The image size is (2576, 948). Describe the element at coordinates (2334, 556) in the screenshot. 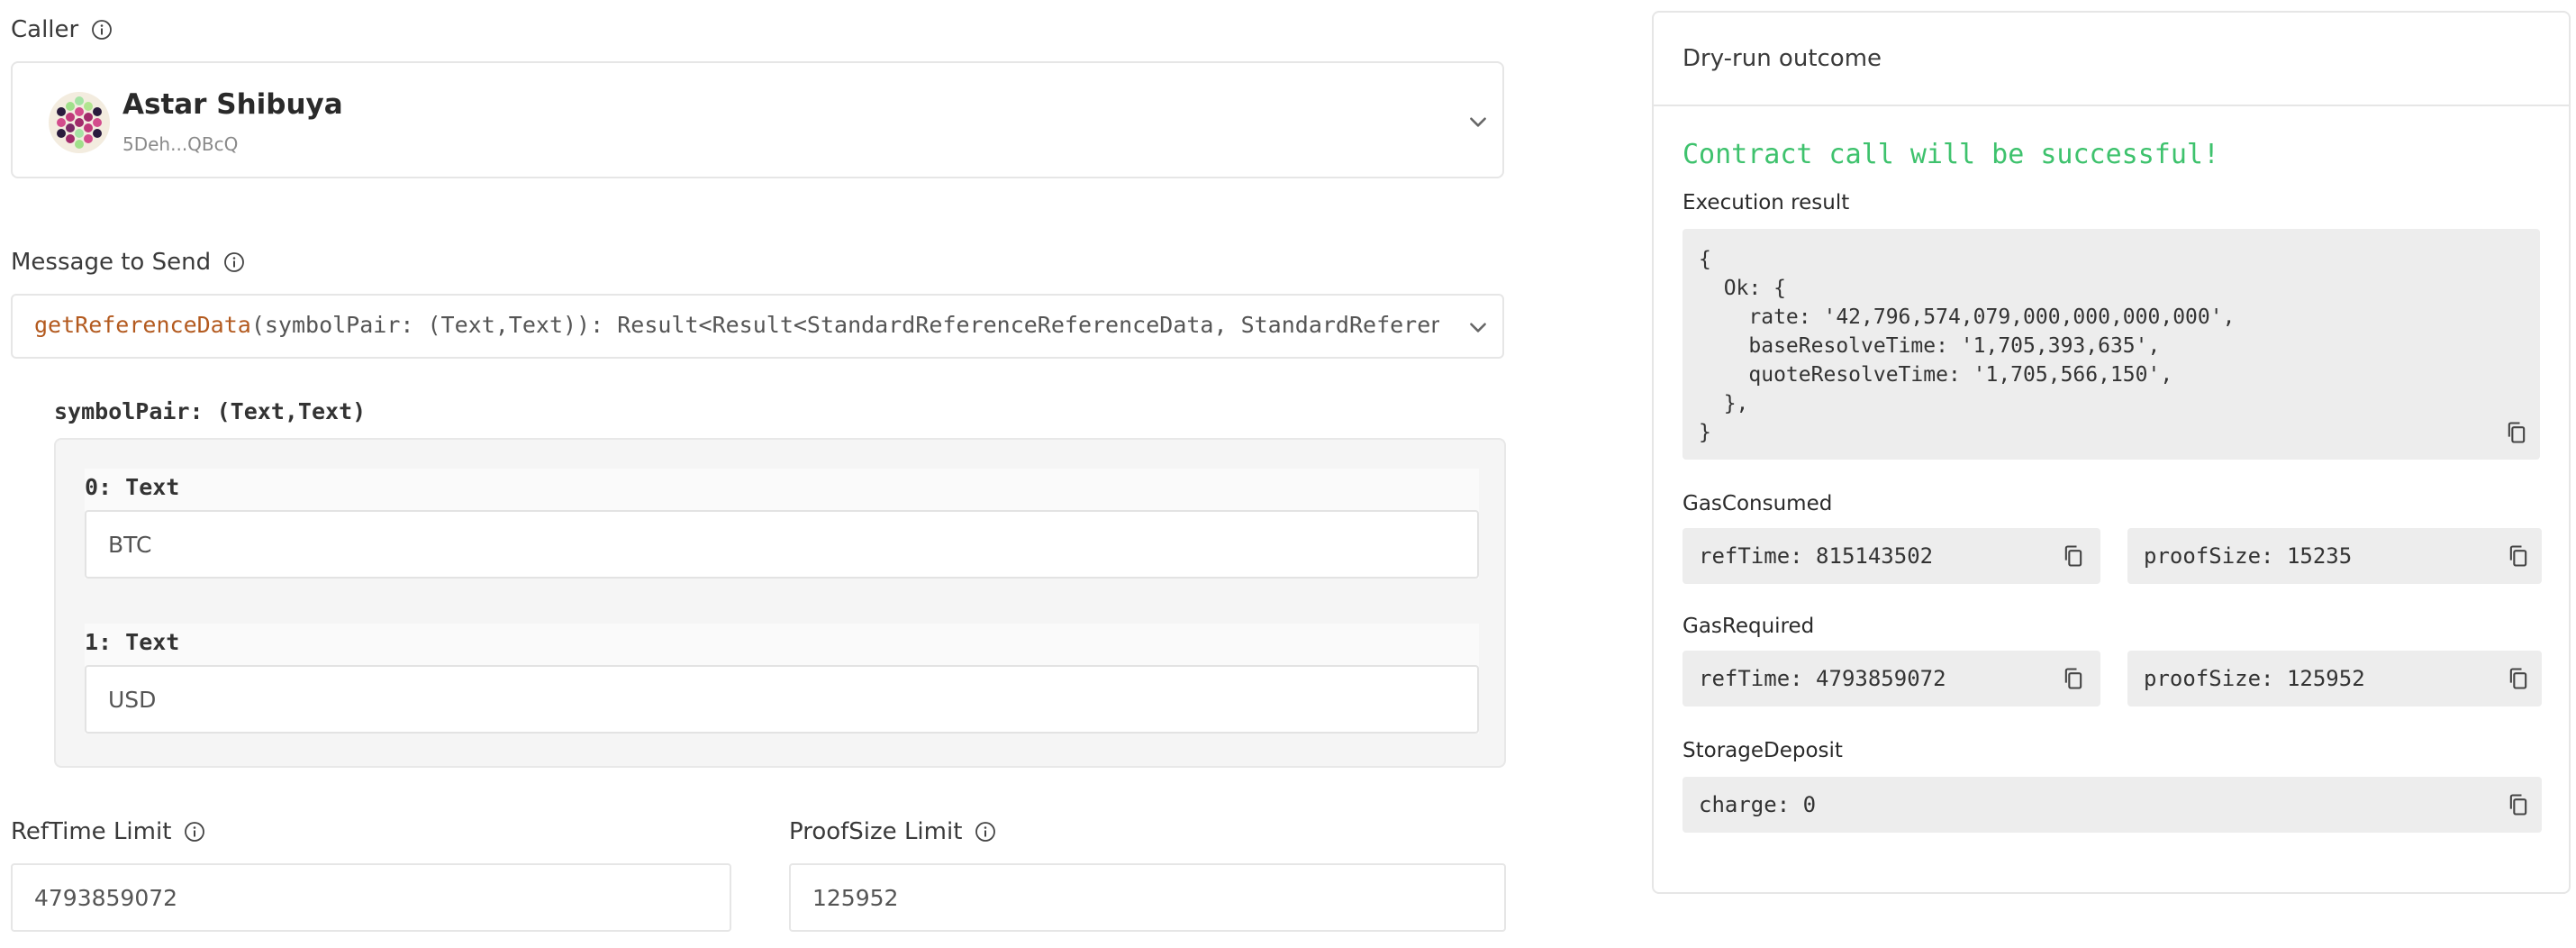

I see `gas-consumed-proofsize: proofSize: 15235` at that location.